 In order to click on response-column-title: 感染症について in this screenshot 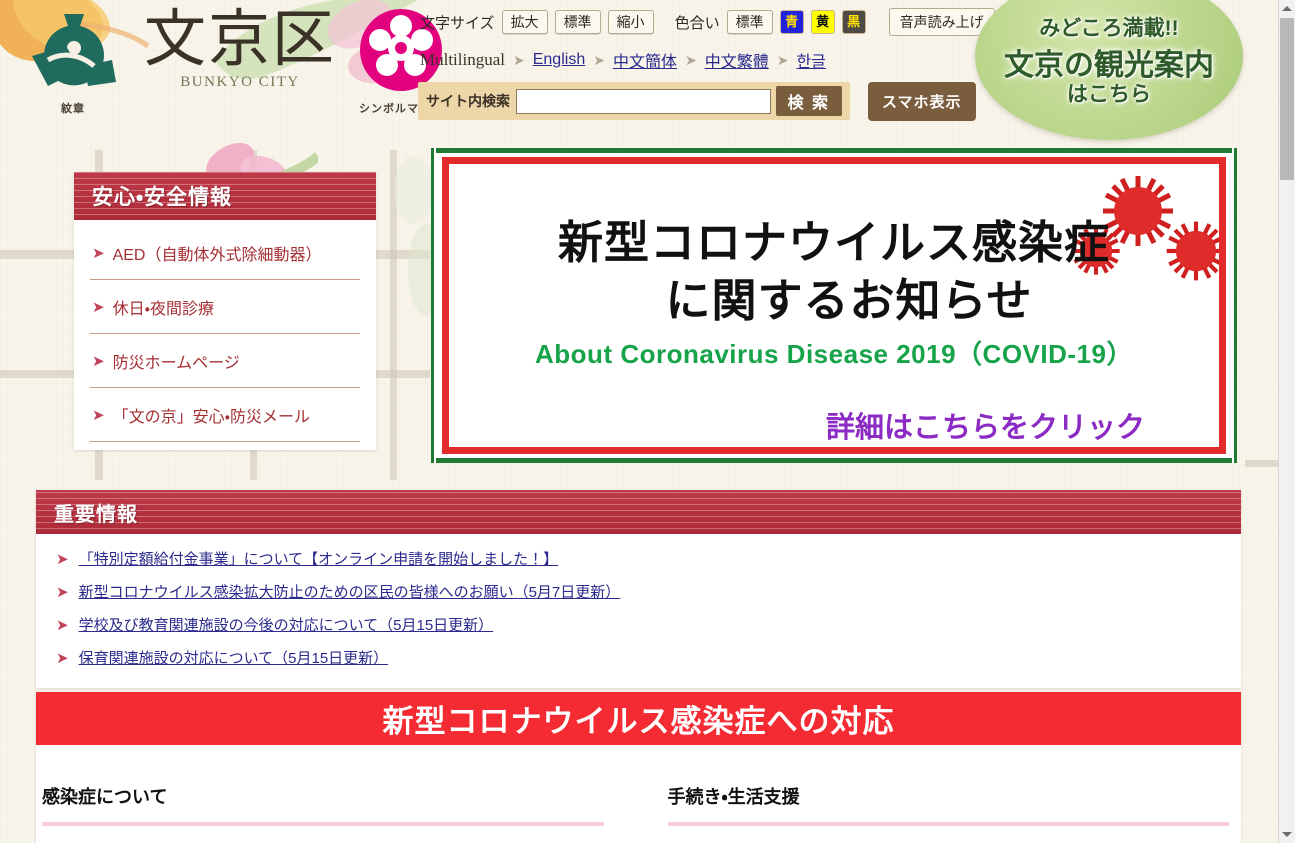, I will do `click(105, 797)`.